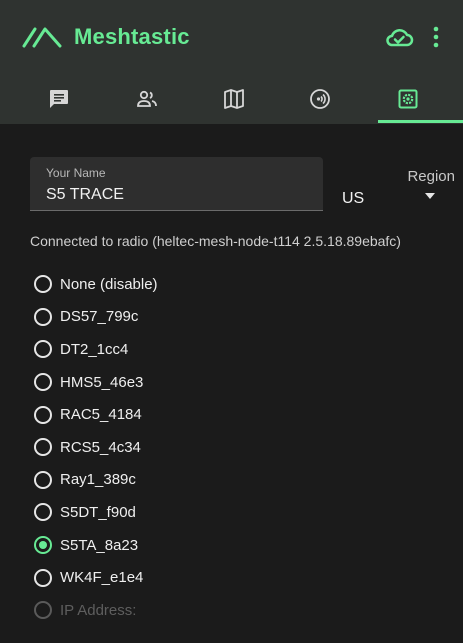  I want to click on tab-channels, so click(320, 99).